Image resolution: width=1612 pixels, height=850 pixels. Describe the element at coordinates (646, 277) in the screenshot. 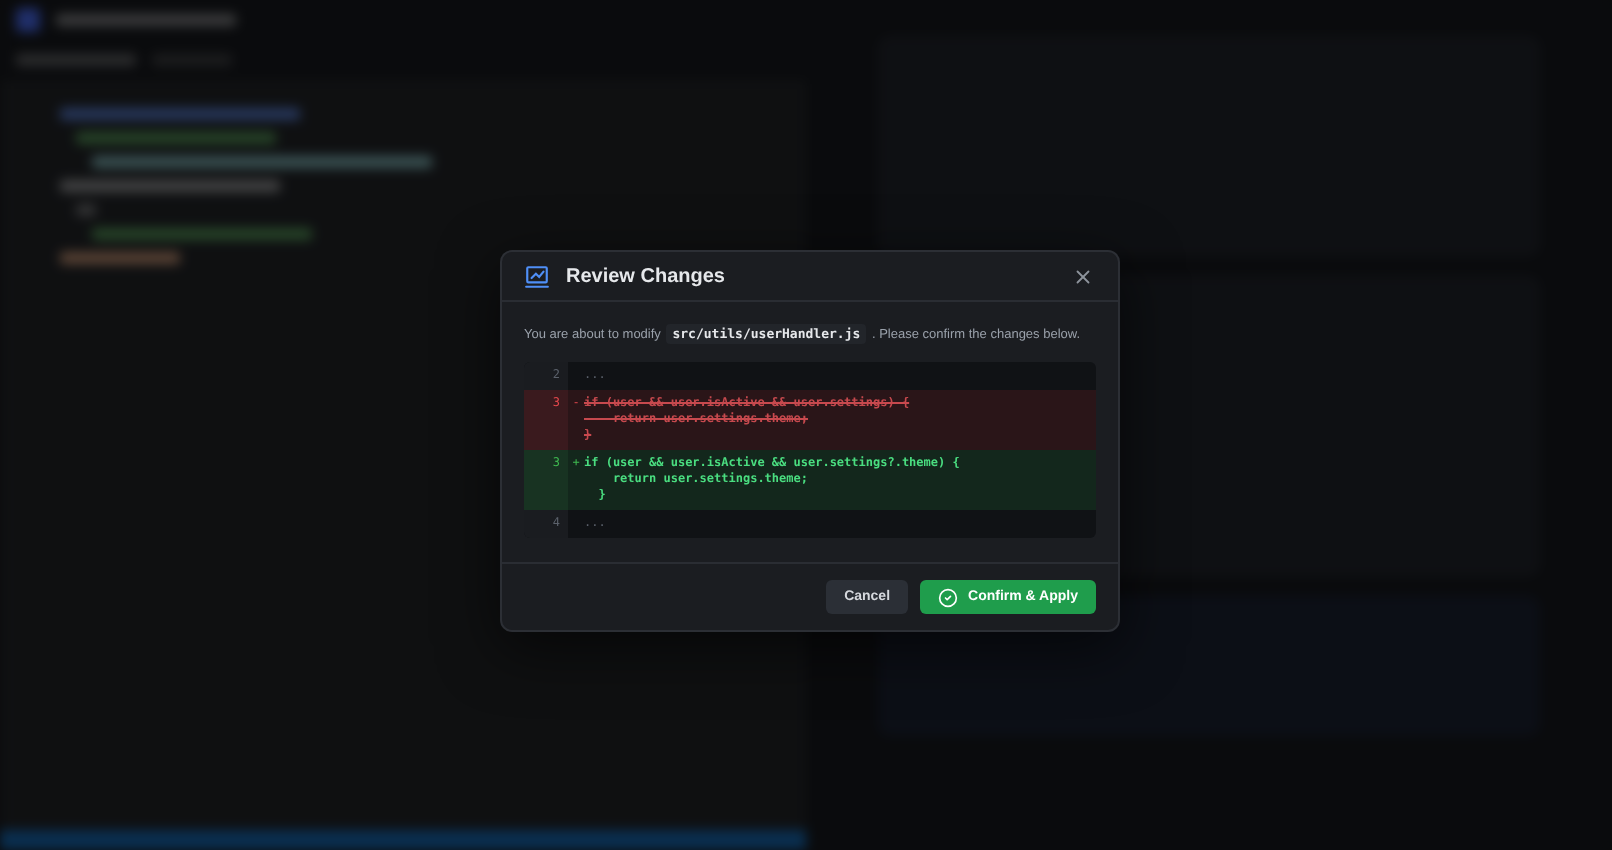

I see `dialog-title: Review Changes` at that location.